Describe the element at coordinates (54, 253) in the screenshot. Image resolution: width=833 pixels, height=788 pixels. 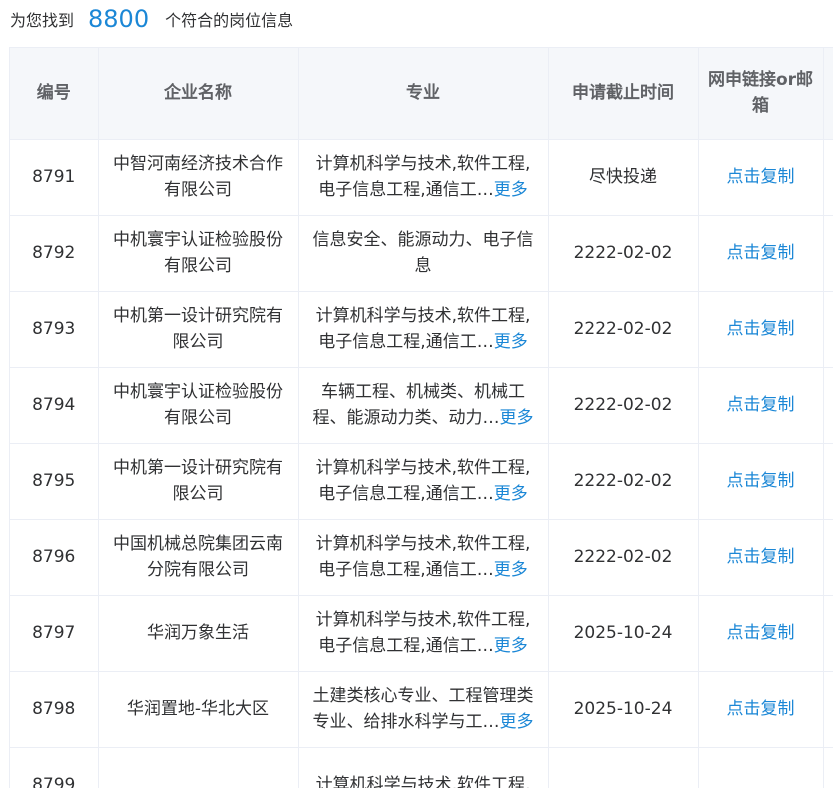
I see `row-id: 8792` at that location.